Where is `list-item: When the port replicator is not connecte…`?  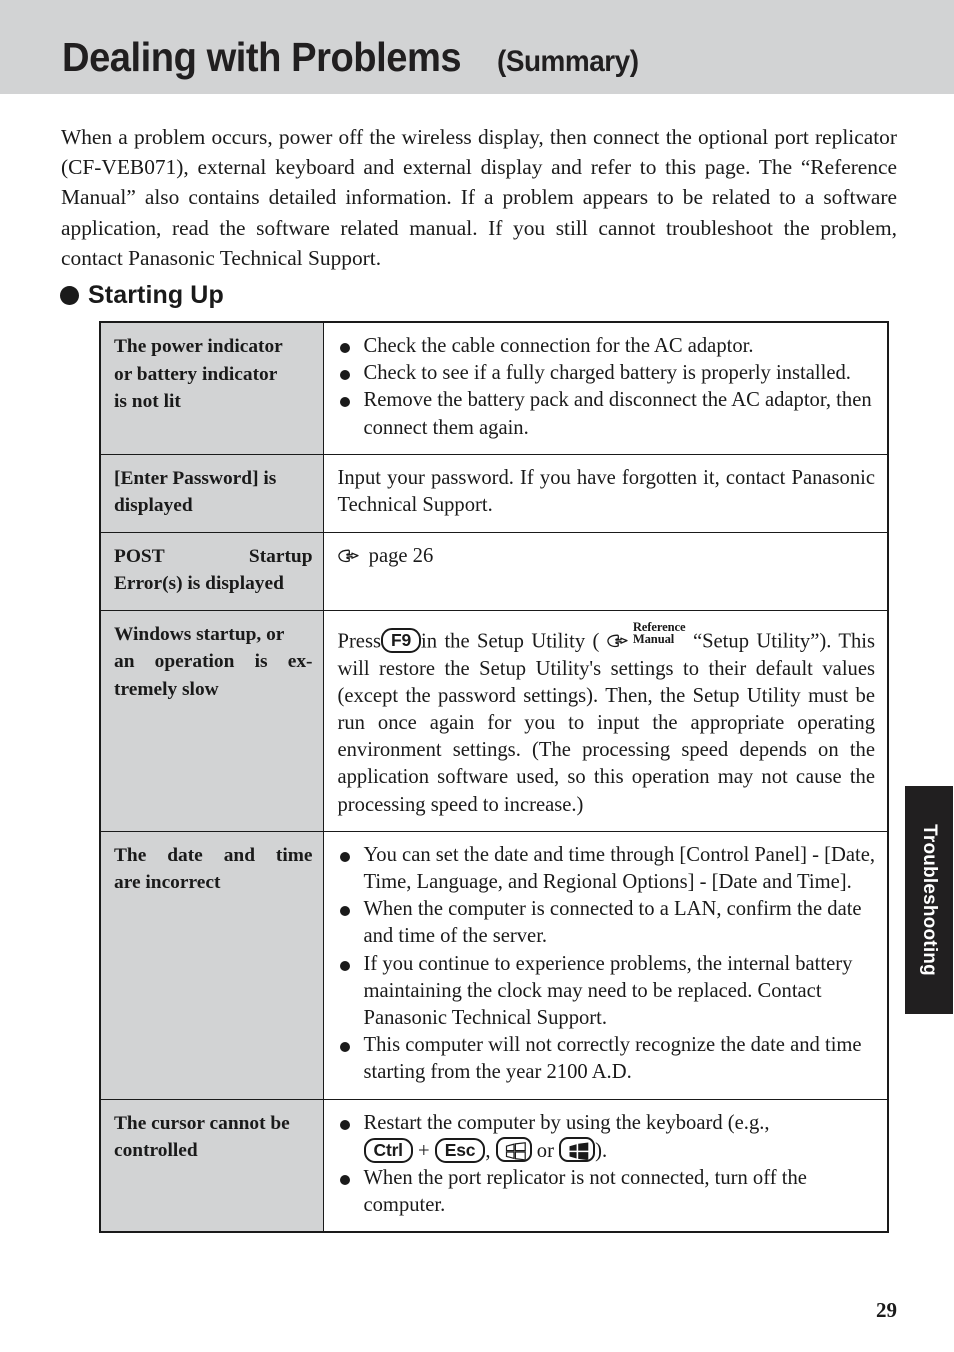 list-item: When the port replicator is not connecte… is located at coordinates (607, 1192).